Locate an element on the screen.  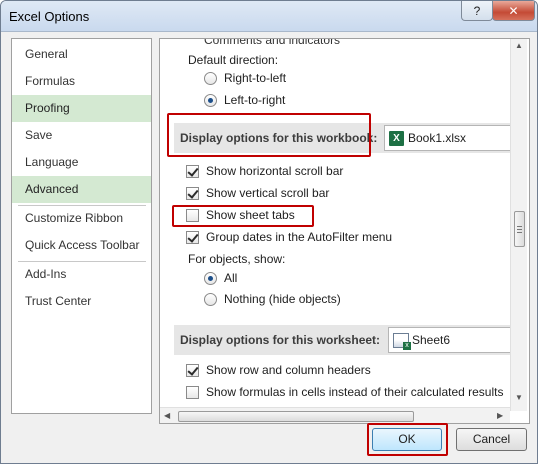
help-button: ? is located at coordinates (477, 11).